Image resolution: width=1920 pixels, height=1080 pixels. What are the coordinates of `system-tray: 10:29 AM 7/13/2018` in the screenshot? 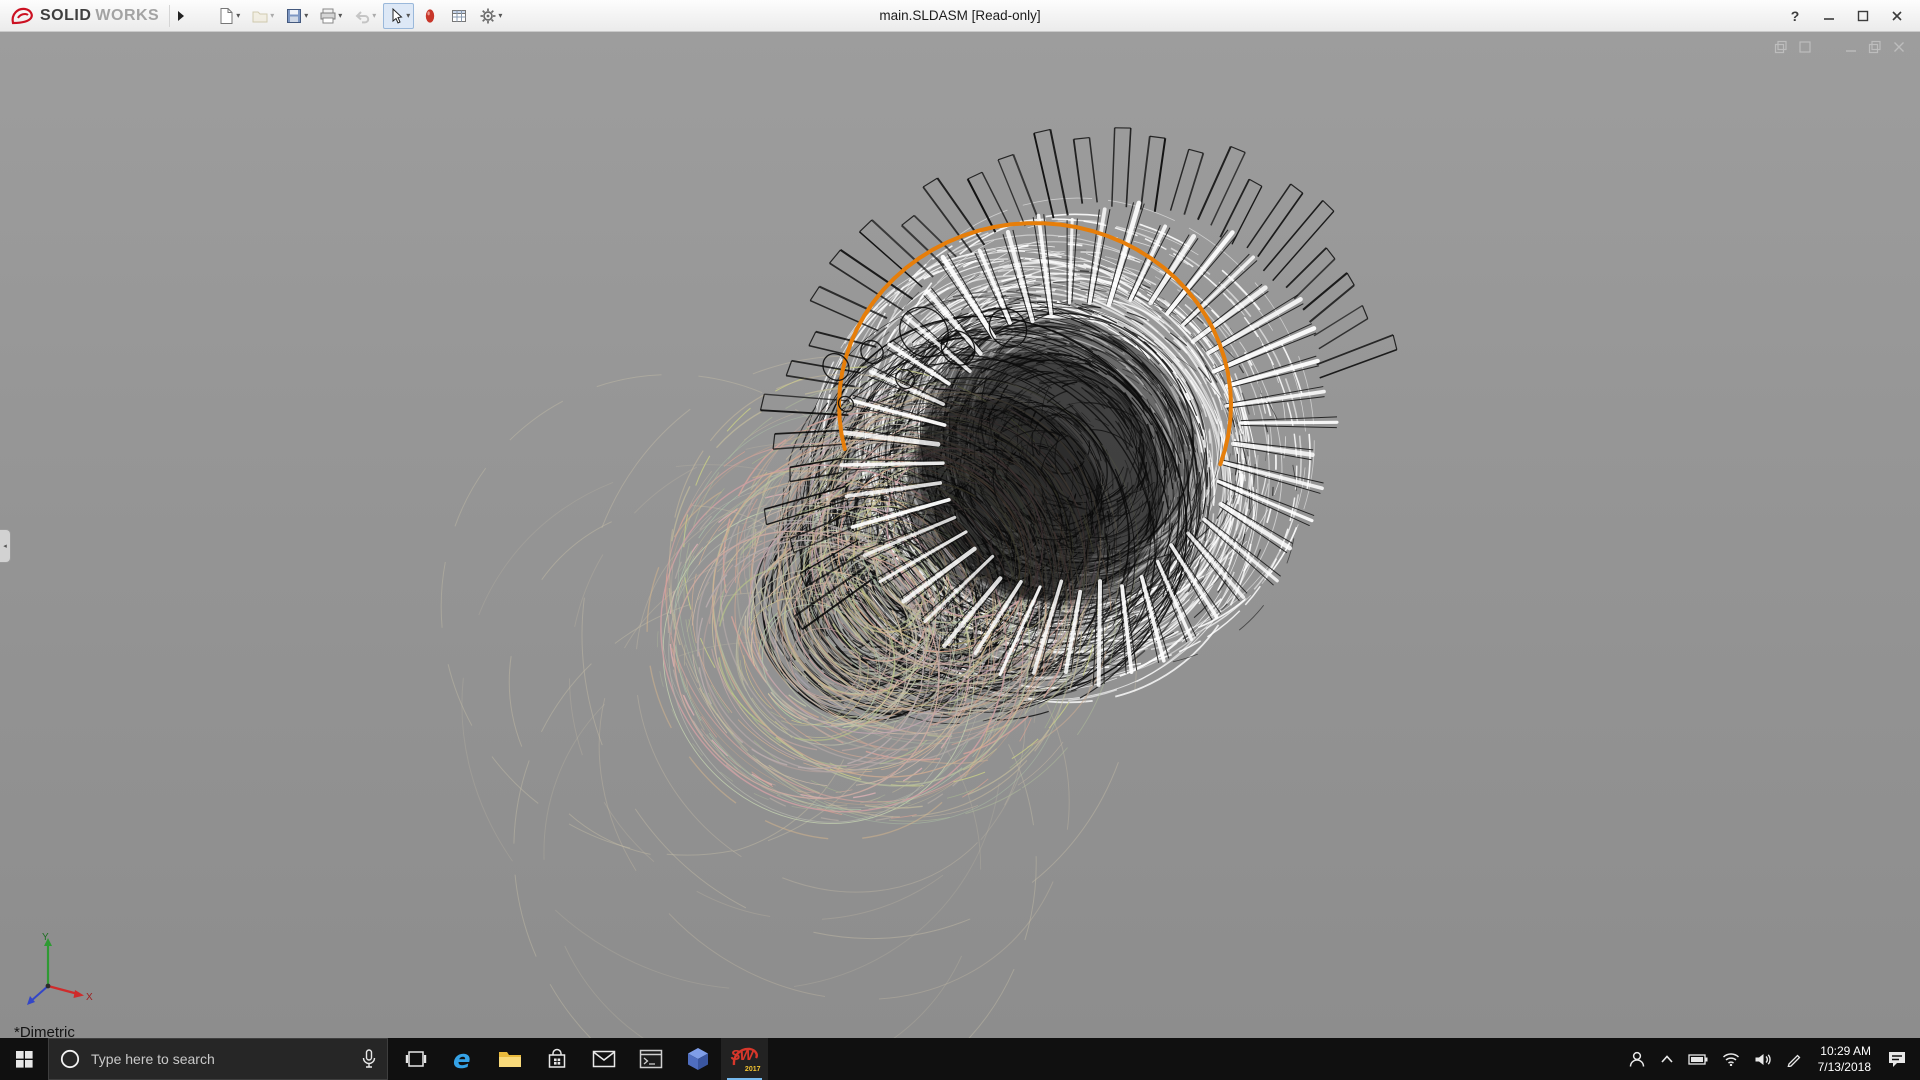 It's located at (1770, 1059).